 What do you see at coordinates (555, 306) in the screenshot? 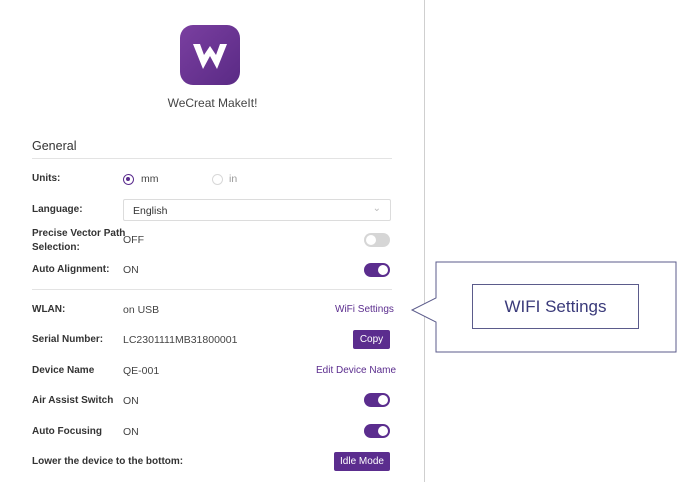
I see `callout-label: WIFI Settings` at bounding box center [555, 306].